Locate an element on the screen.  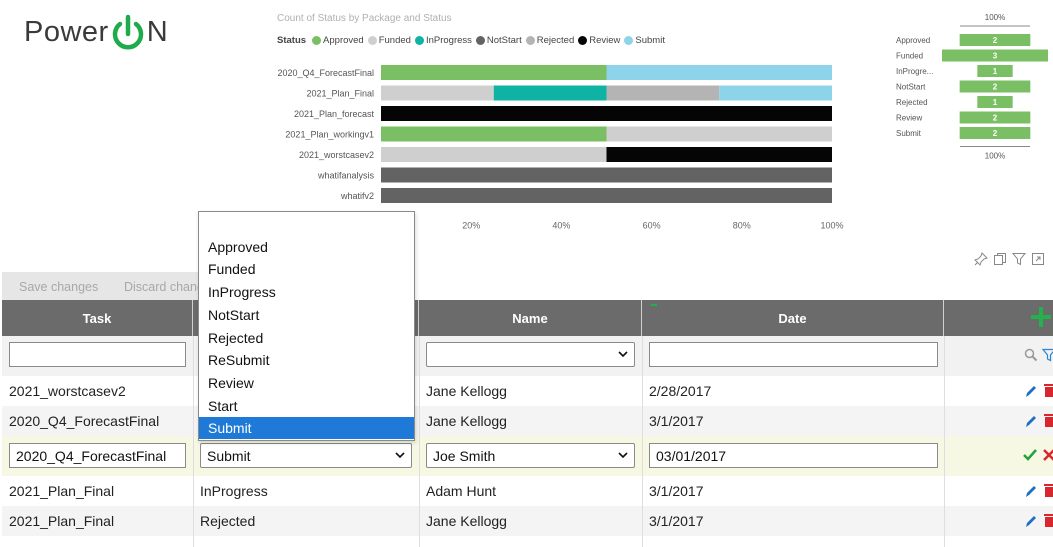
legend-item: Funded is located at coordinates (389, 40).